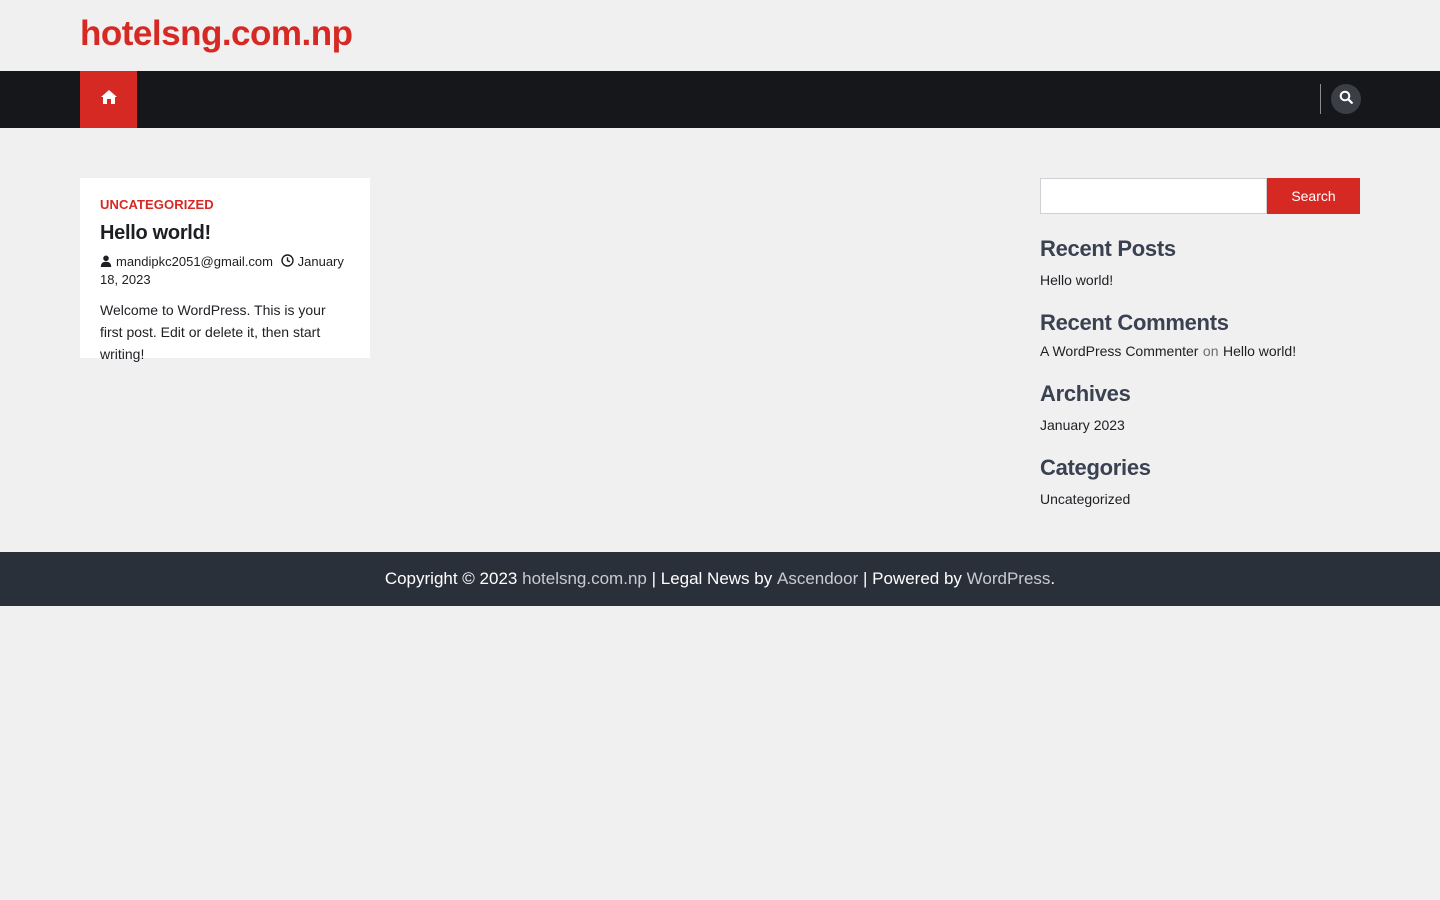 This screenshot has width=1440, height=900. What do you see at coordinates (584, 579) in the screenshot?
I see `footer-site-link: hotelsng.com.np` at bounding box center [584, 579].